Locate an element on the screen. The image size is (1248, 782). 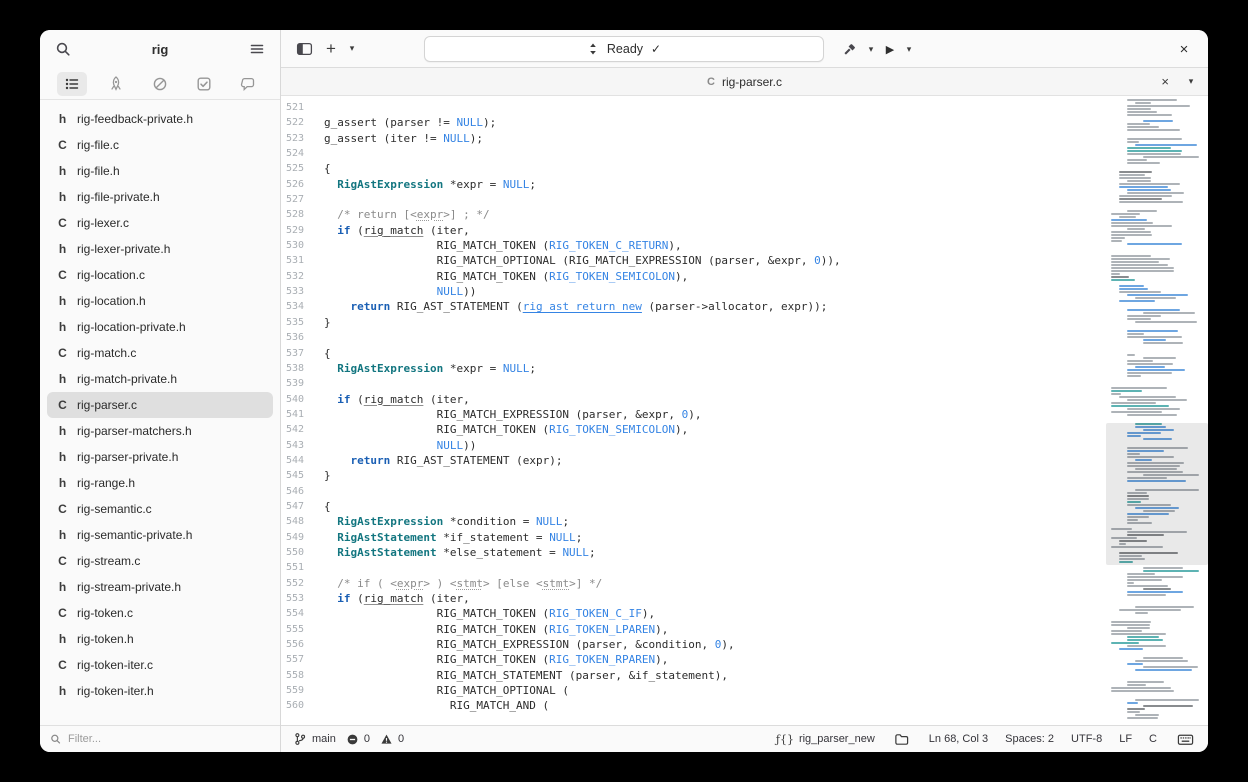
keyboard-button is located at coordinates (1185, 739).